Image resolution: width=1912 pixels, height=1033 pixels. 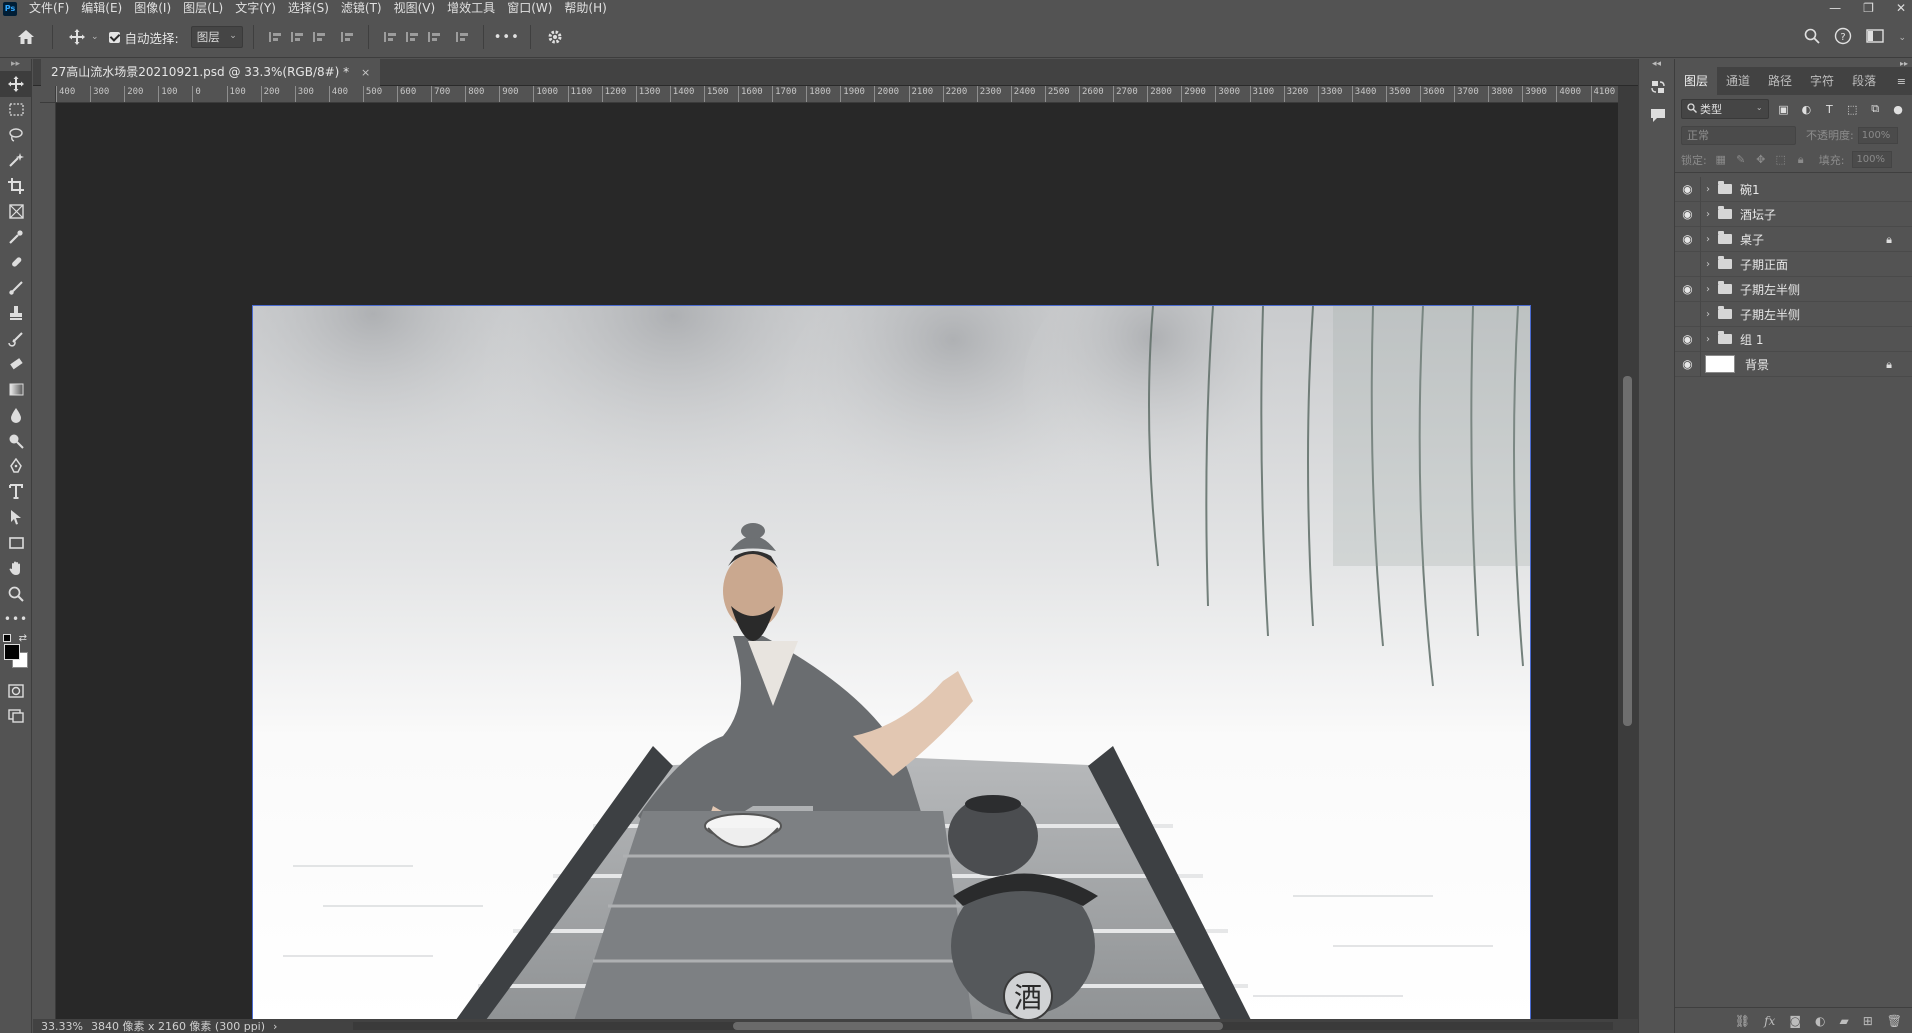 I want to click on menu-help: 帮助(H), so click(x=585, y=8).